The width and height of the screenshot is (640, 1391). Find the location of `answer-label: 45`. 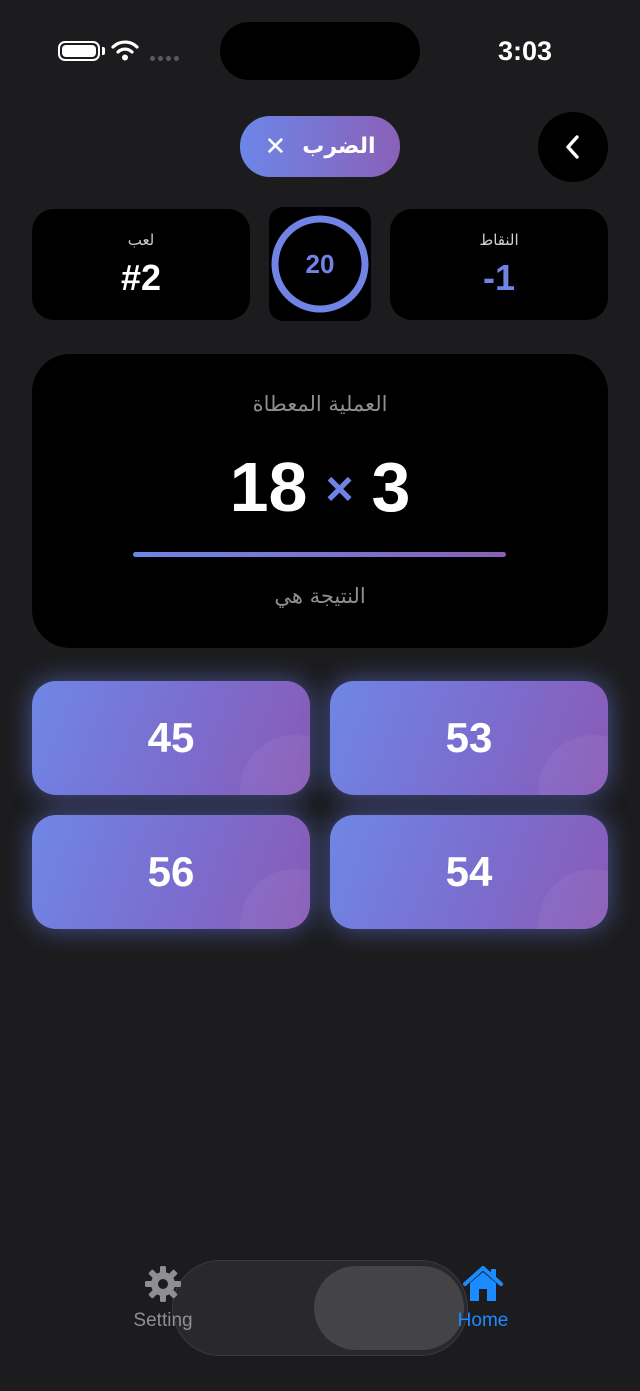

answer-label: 45 is located at coordinates (171, 737).